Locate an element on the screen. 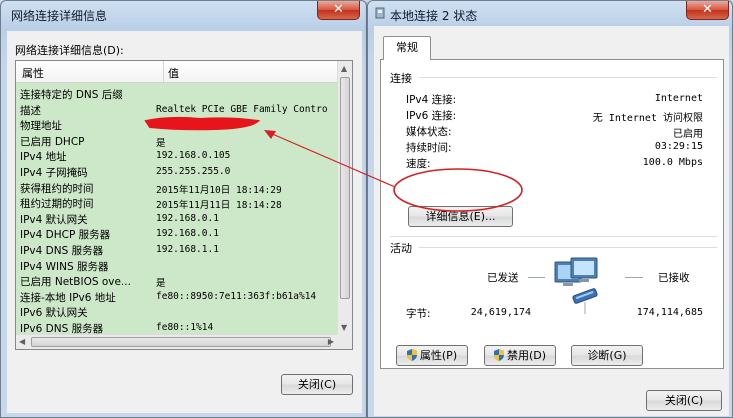 The height and width of the screenshot is (418, 733). connection-value: 100.0 Mbps is located at coordinates (672, 162).